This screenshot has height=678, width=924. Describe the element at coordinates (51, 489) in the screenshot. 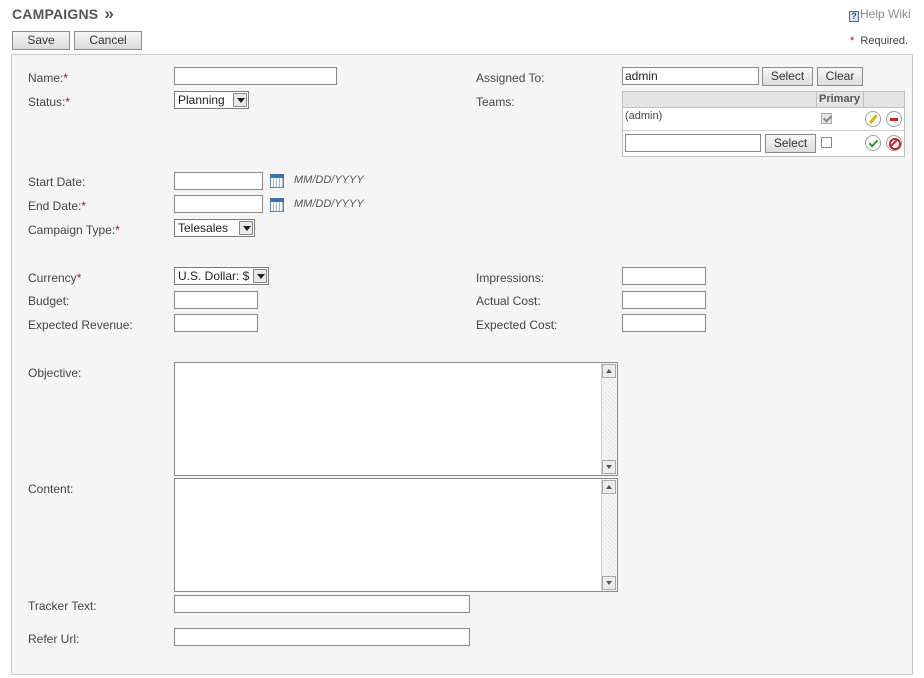

I see `content-label: Content:` at that location.